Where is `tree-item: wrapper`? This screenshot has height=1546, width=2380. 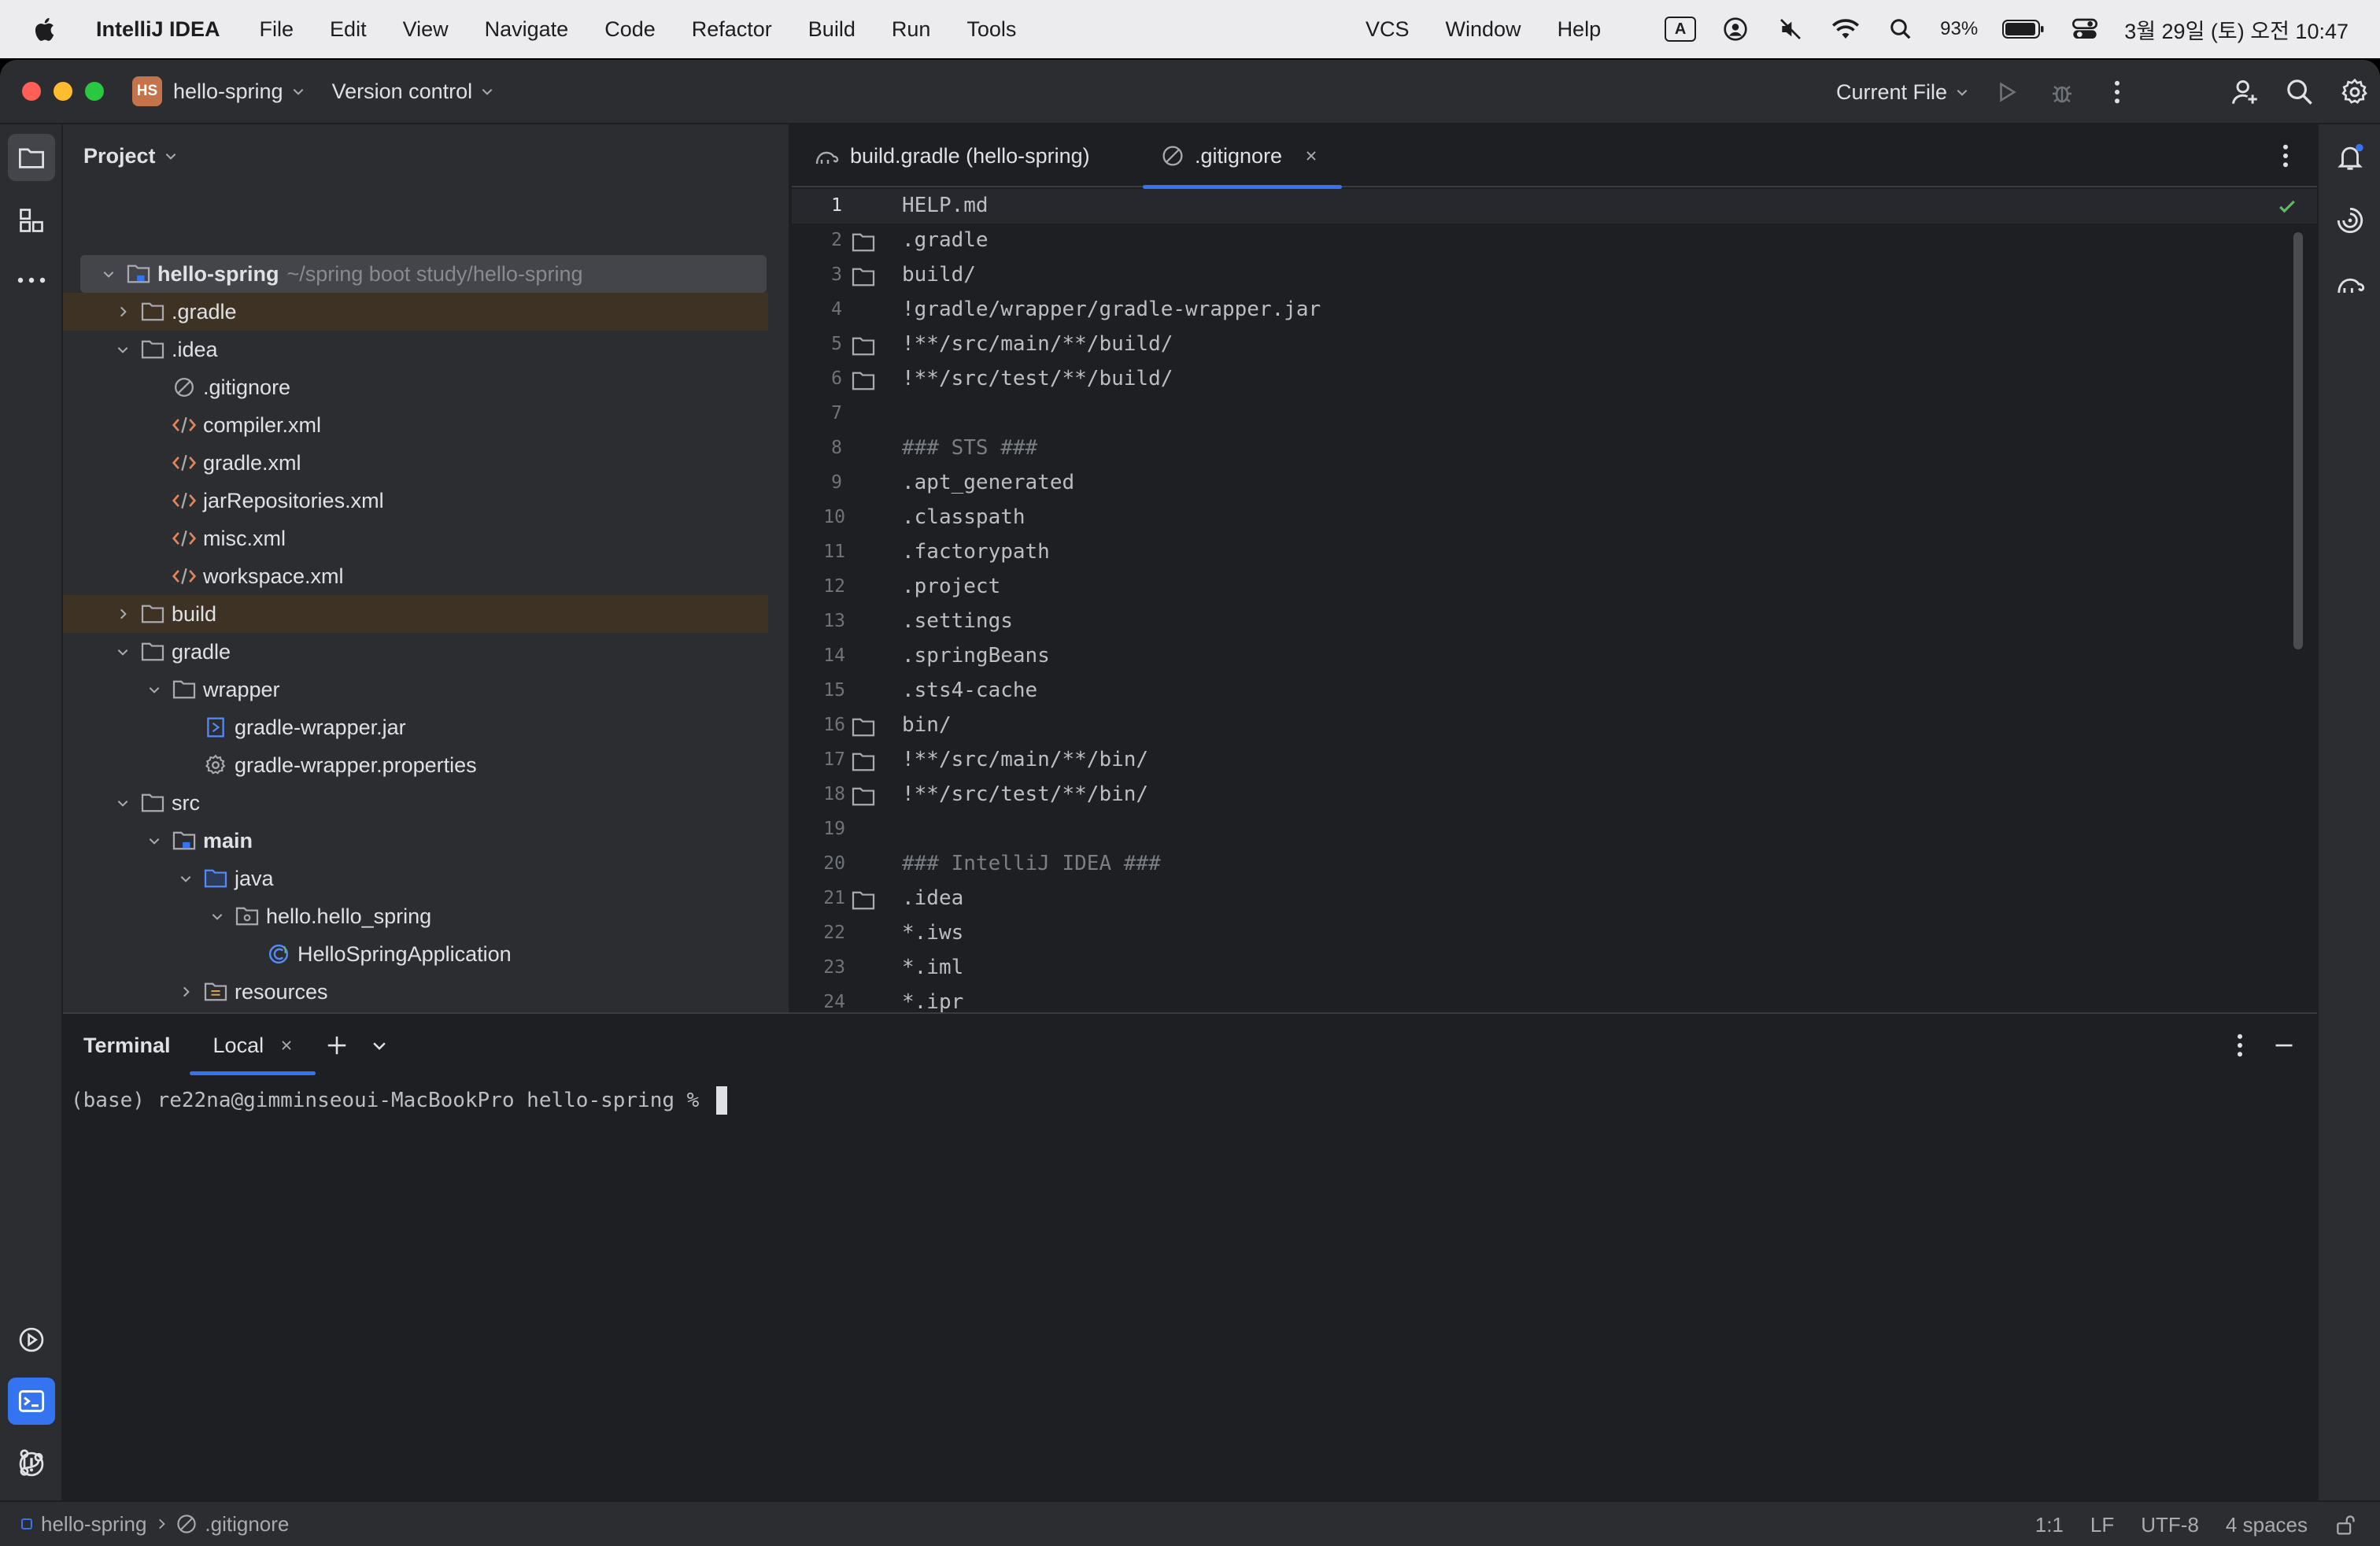
tree-item: wrapper is located at coordinates (415, 689).